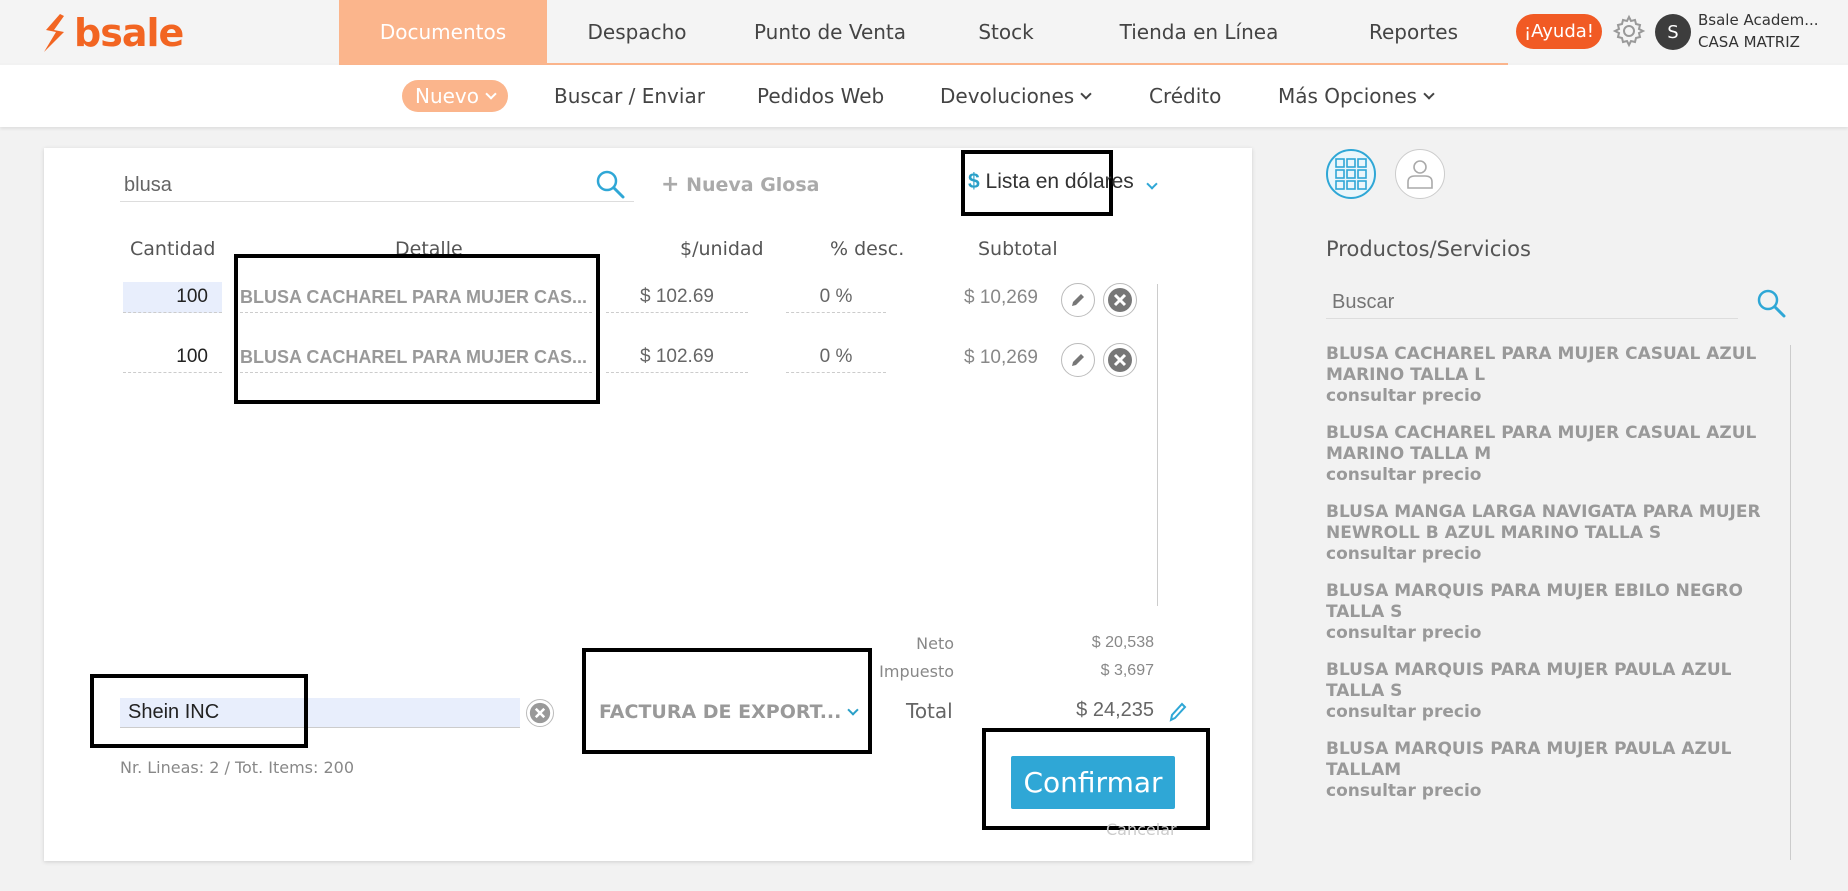 The width and height of the screenshot is (1848, 891). What do you see at coordinates (1559, 31) in the screenshot?
I see `help-button: ¡Ayuda!` at bounding box center [1559, 31].